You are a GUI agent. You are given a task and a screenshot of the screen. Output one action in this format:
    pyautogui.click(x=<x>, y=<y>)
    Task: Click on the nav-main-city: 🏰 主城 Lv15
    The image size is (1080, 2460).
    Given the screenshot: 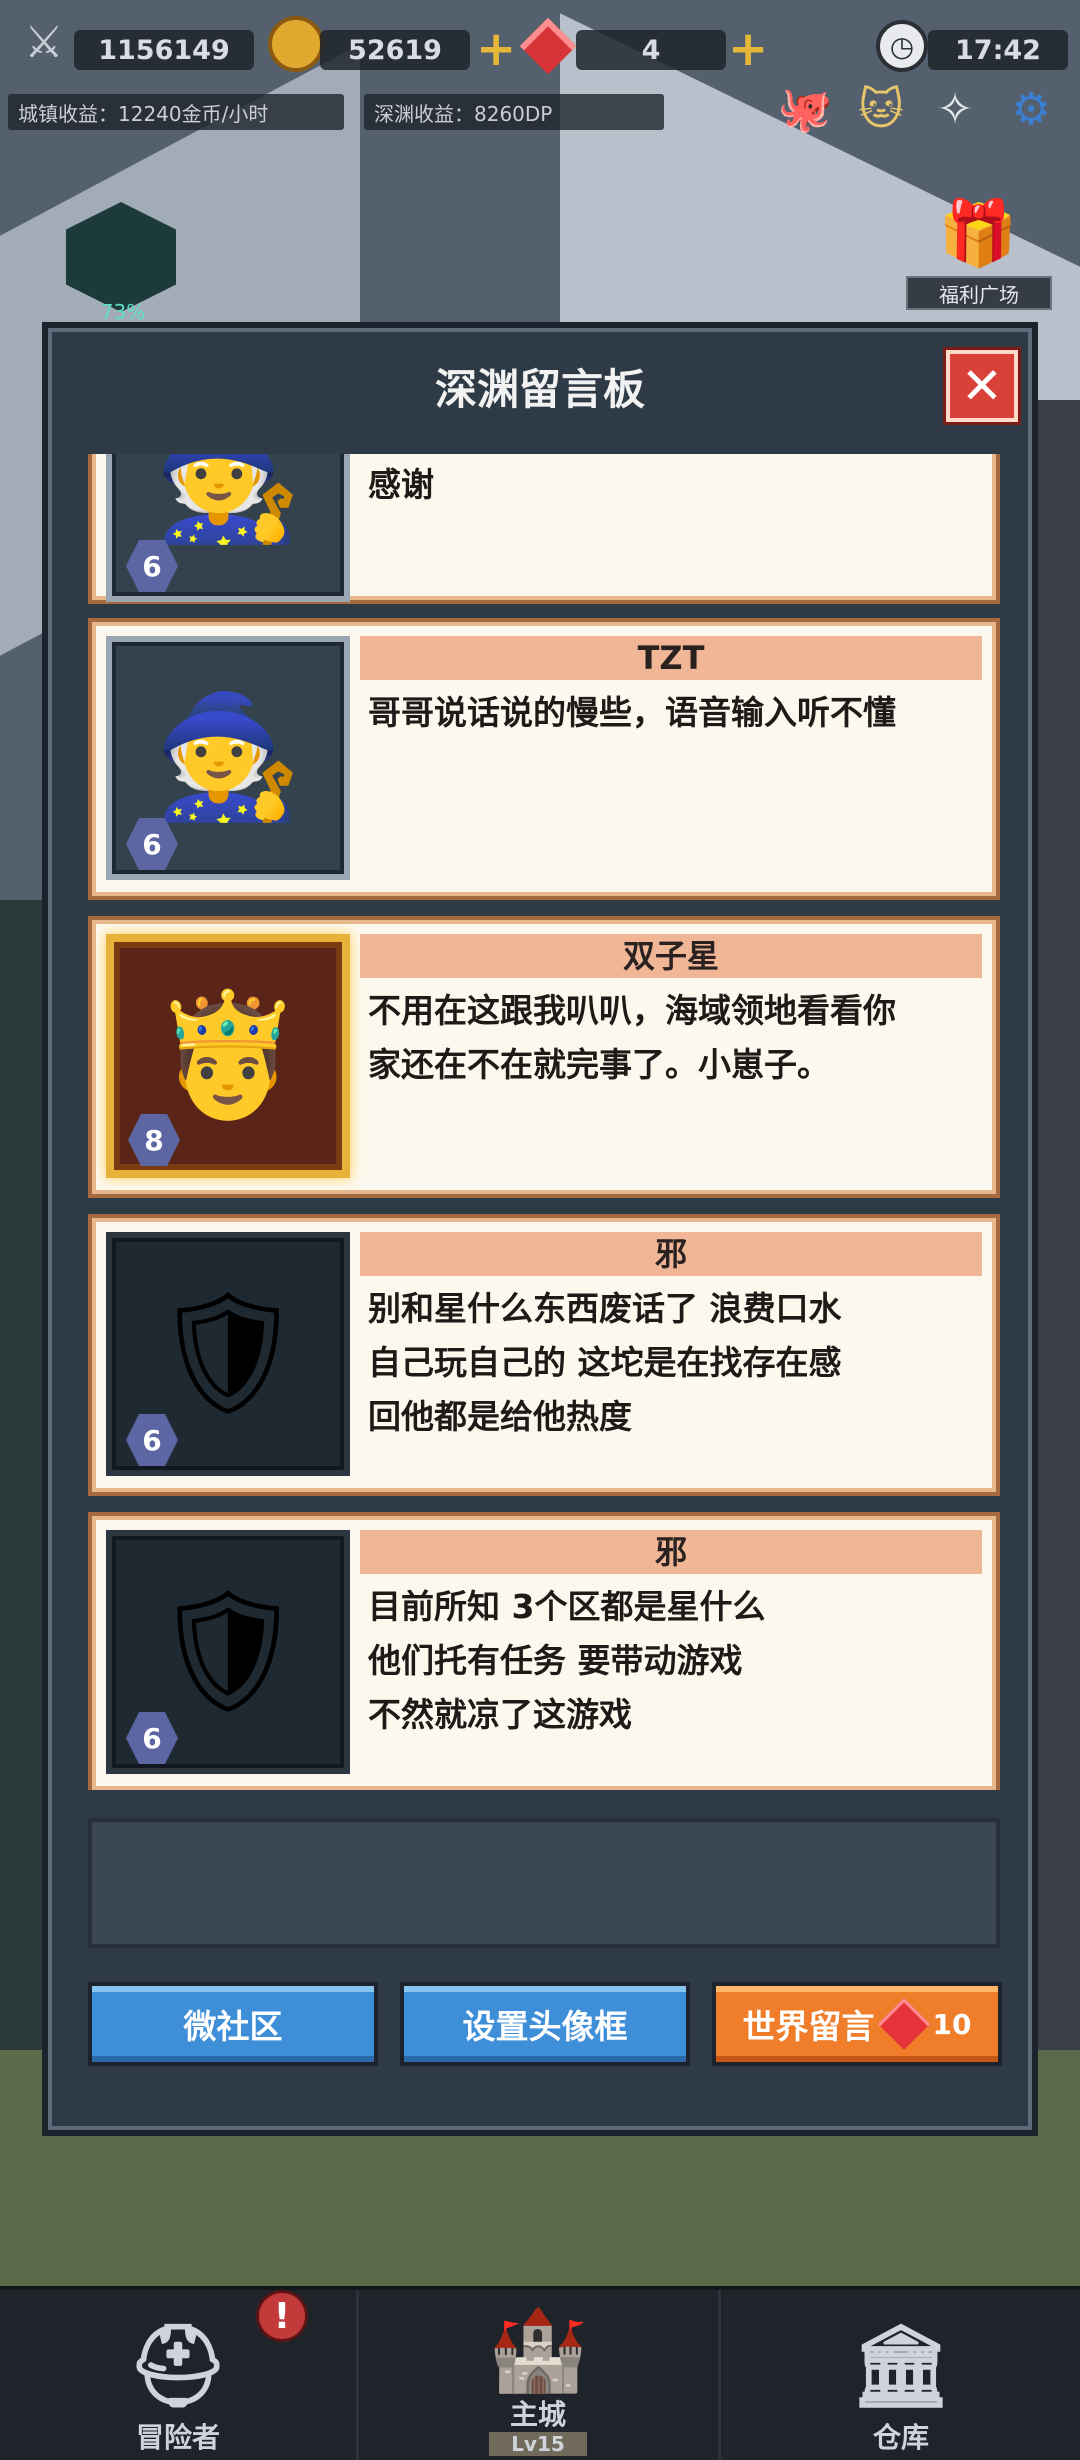 What is the action you would take?
    pyautogui.click(x=538, y=2375)
    